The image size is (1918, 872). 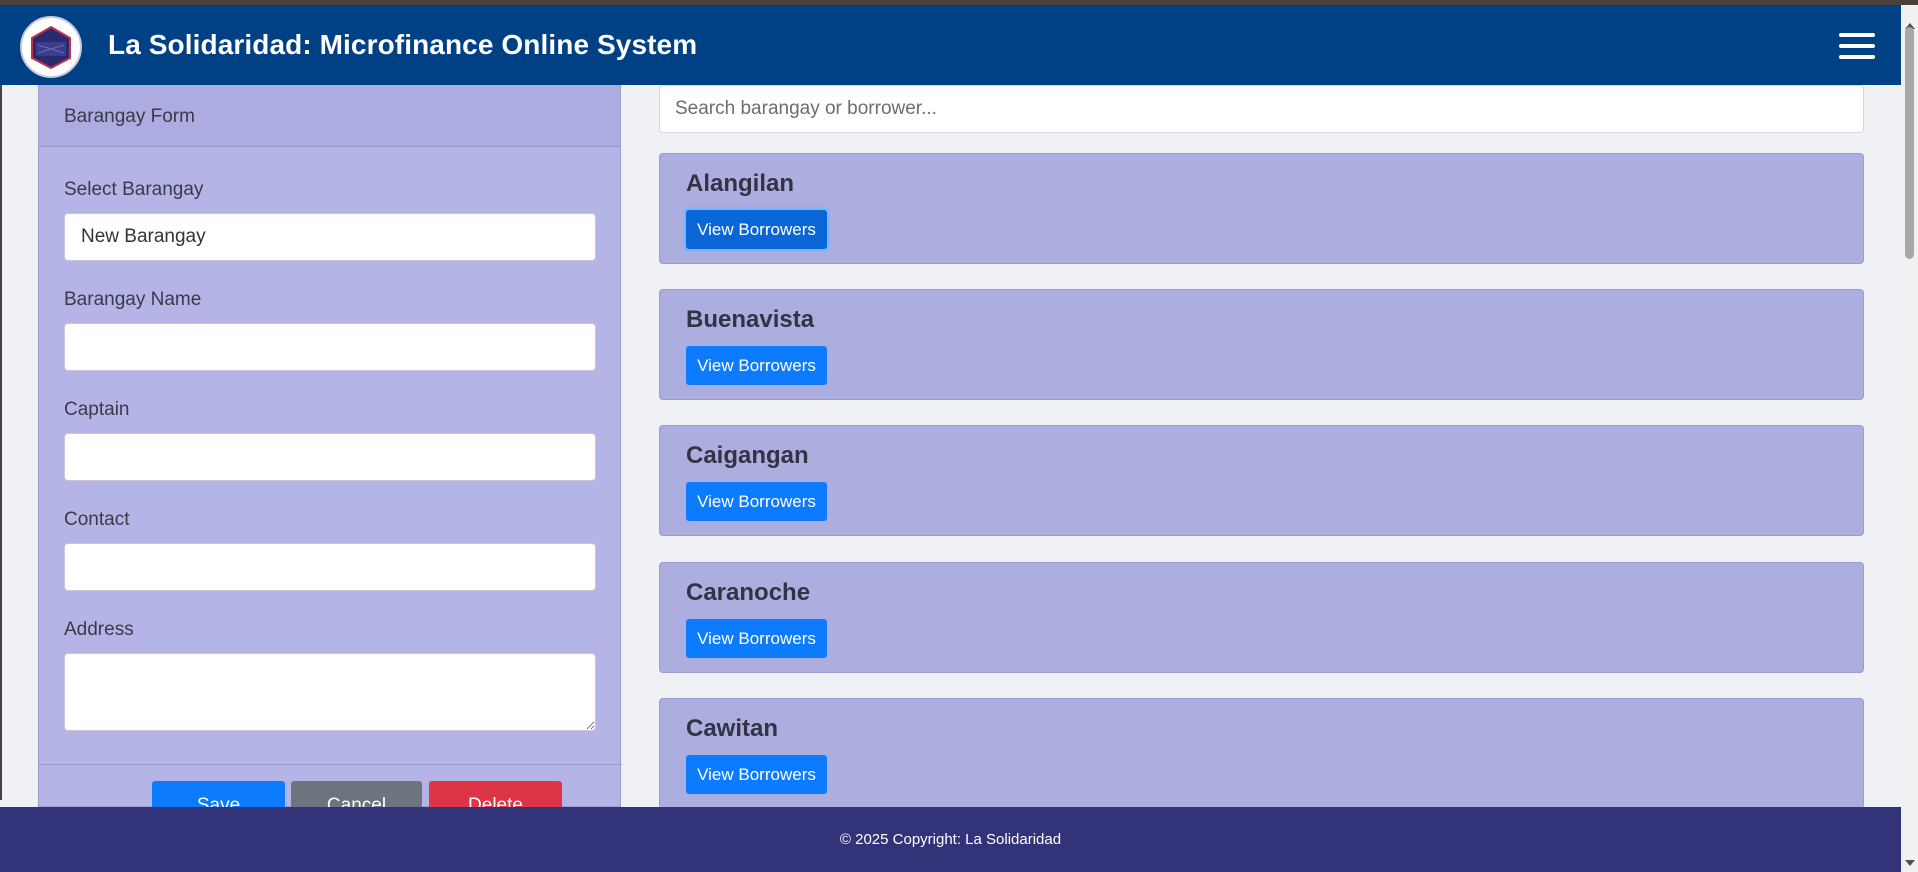 I want to click on vertical-scrollbar, so click(x=1909, y=438).